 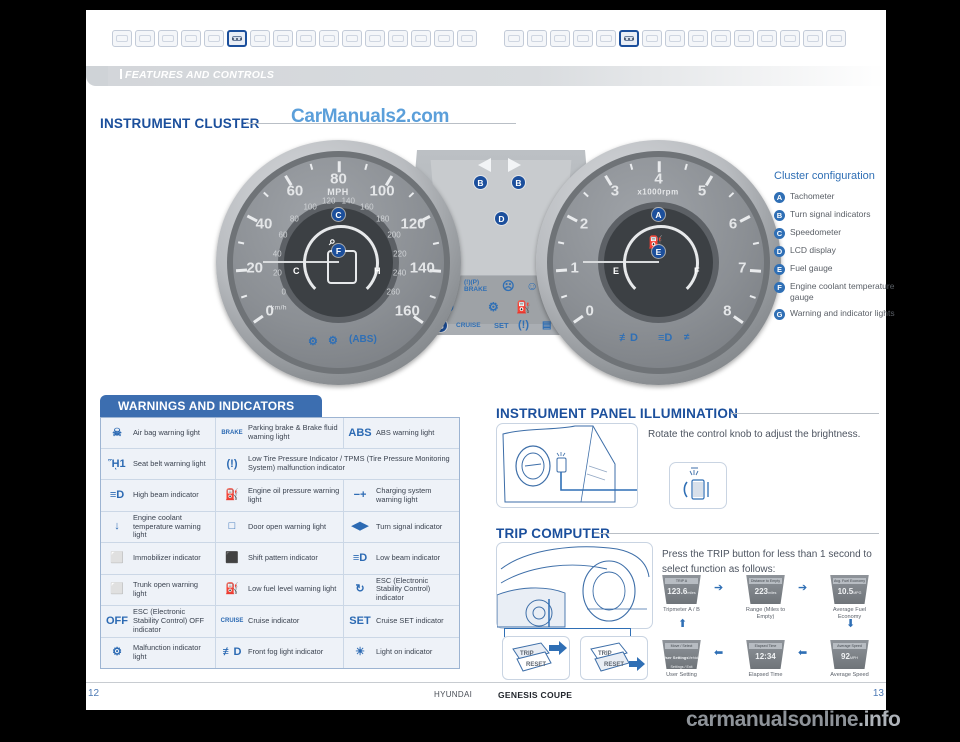 What do you see at coordinates (518, 182) in the screenshot?
I see `callout-b-right: B` at bounding box center [518, 182].